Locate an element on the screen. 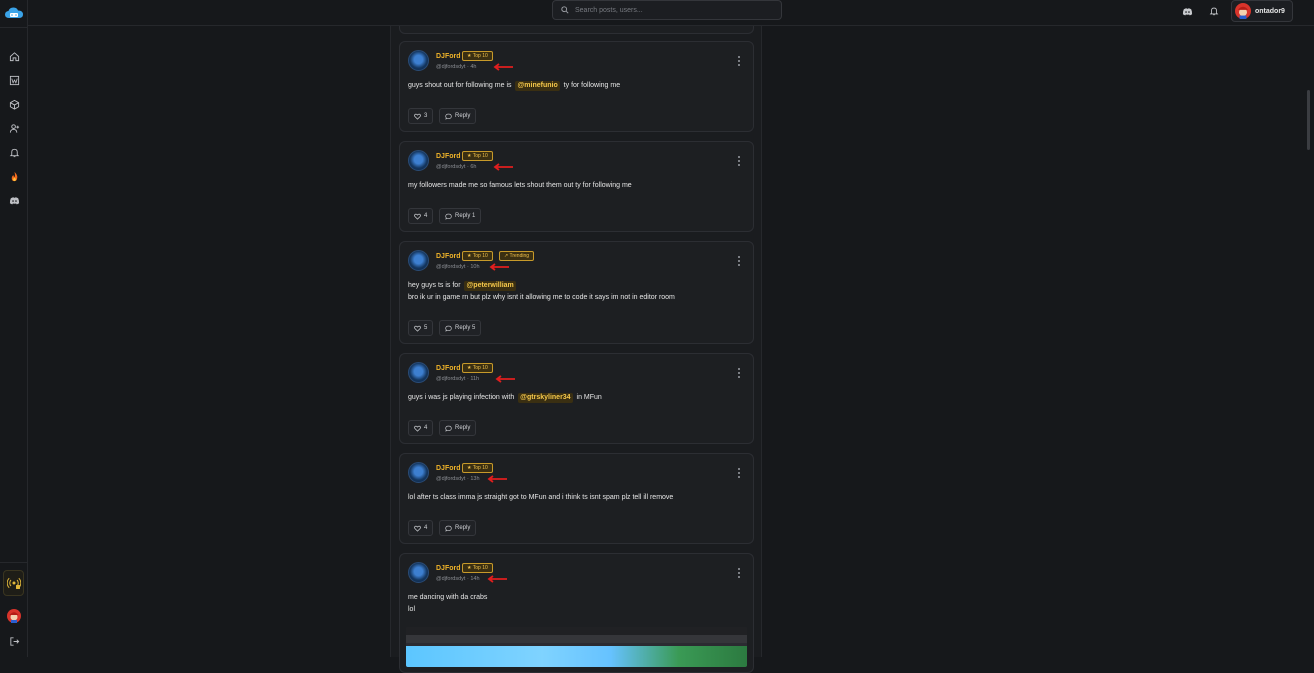 The image size is (1314, 673). left-rail is located at coordinates (14, 328).